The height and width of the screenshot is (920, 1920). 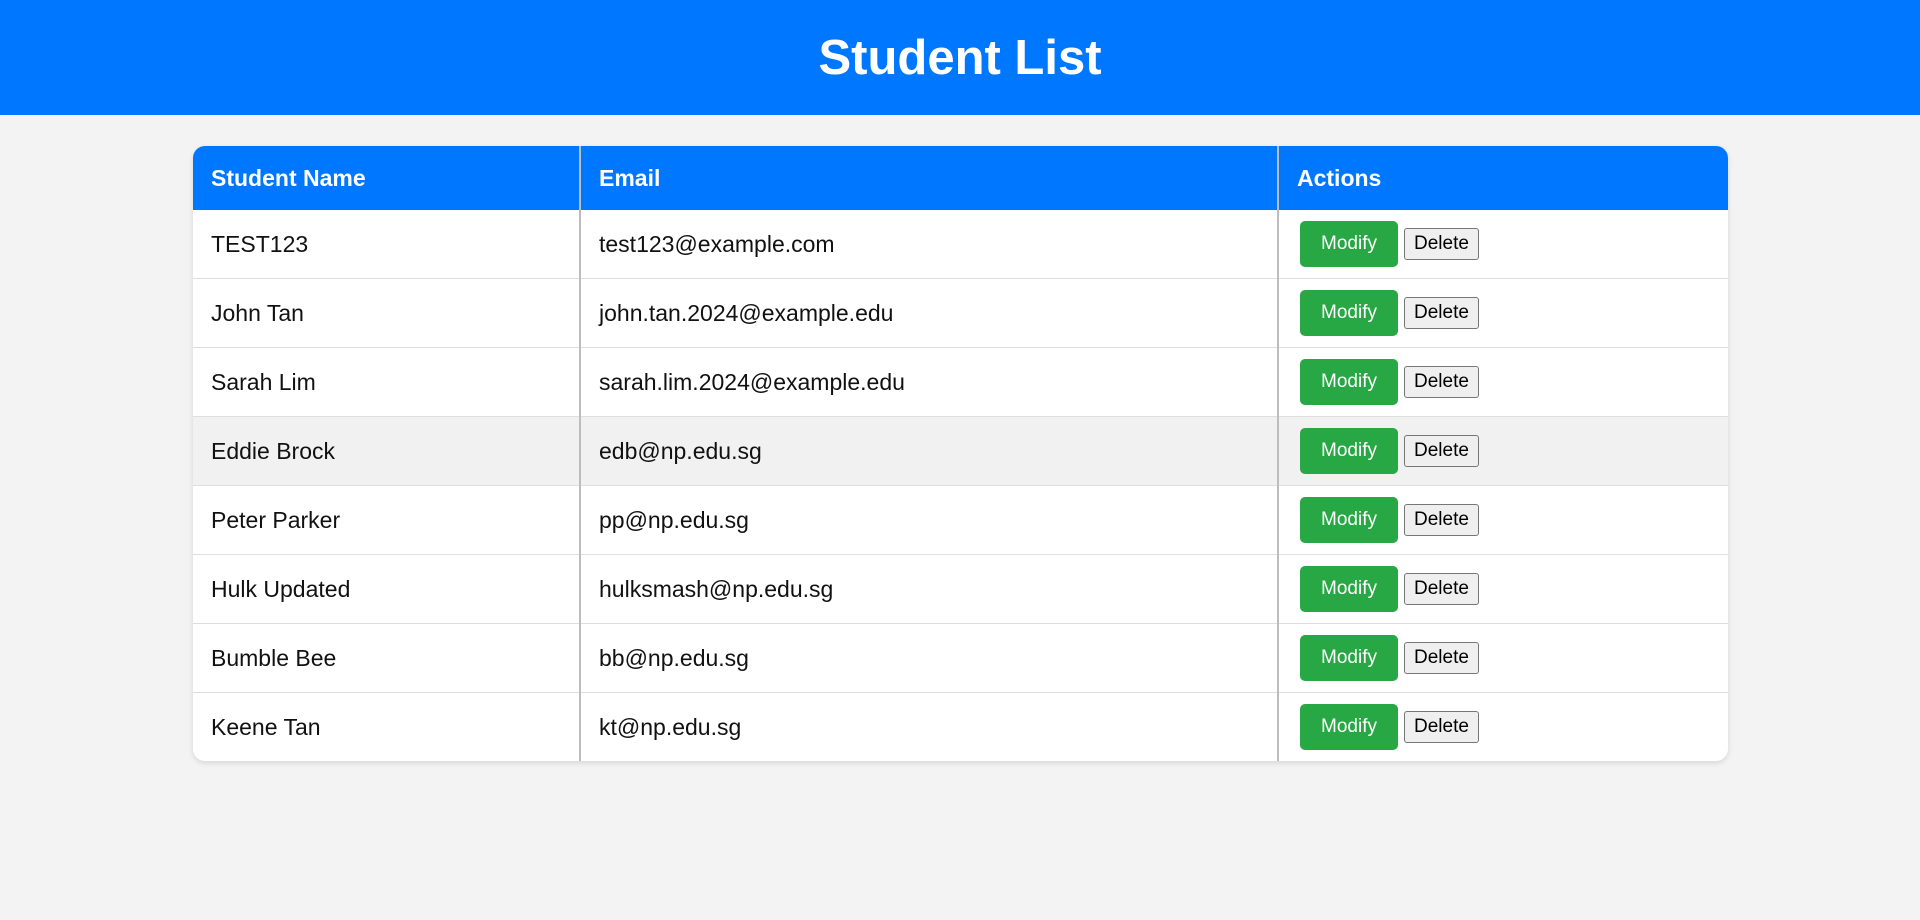 I want to click on student-name-cell: TEST123, so click(x=387, y=244).